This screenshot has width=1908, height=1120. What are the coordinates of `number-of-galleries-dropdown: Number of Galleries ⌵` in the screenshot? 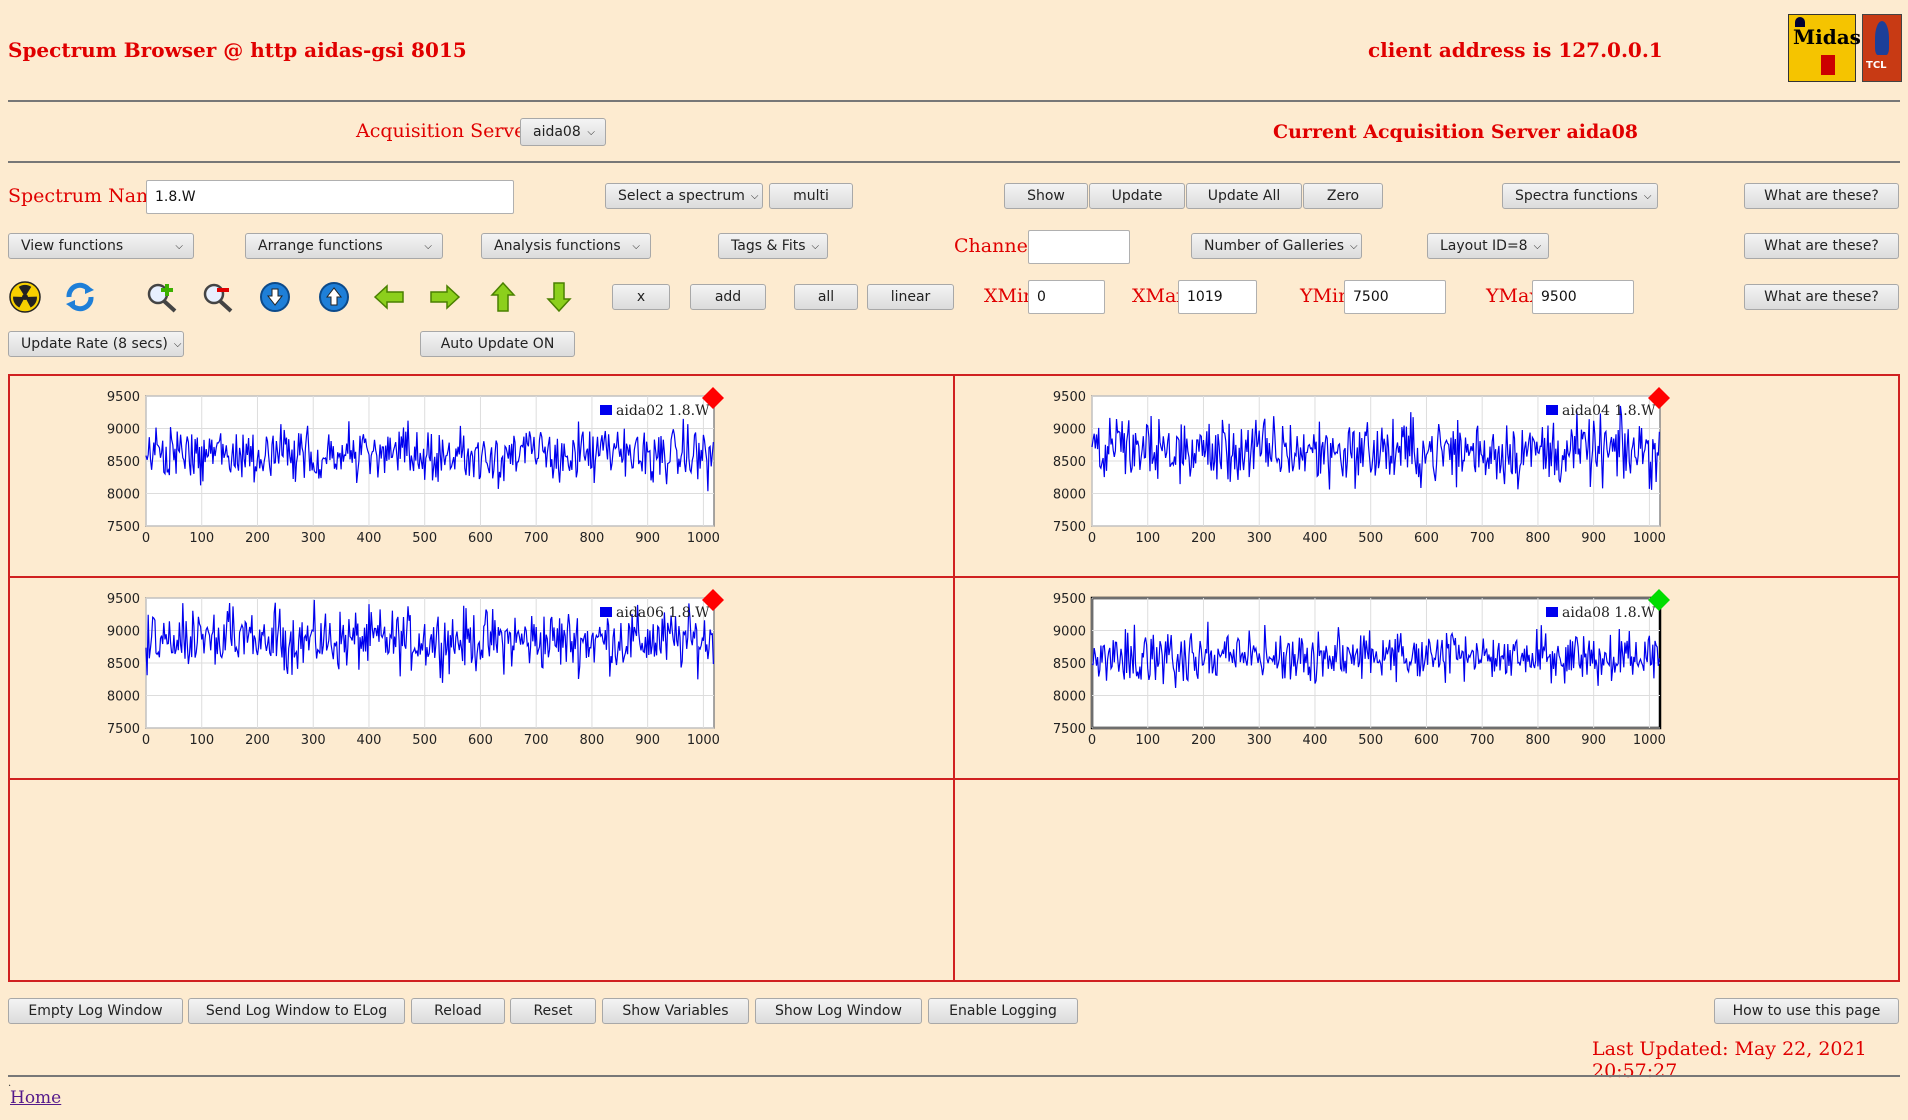 It's located at (1276, 246).